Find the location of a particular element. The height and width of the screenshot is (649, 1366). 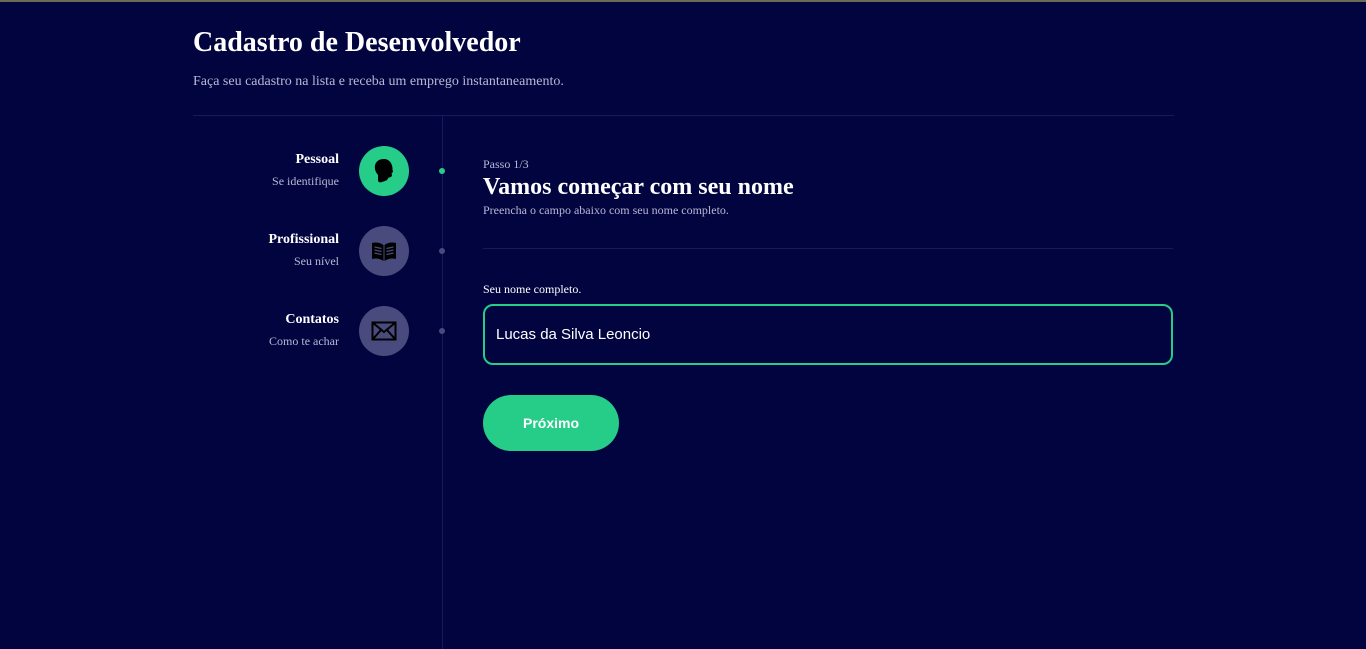

step-contatos: Contatos Como te achar is located at coordinates (319, 331).